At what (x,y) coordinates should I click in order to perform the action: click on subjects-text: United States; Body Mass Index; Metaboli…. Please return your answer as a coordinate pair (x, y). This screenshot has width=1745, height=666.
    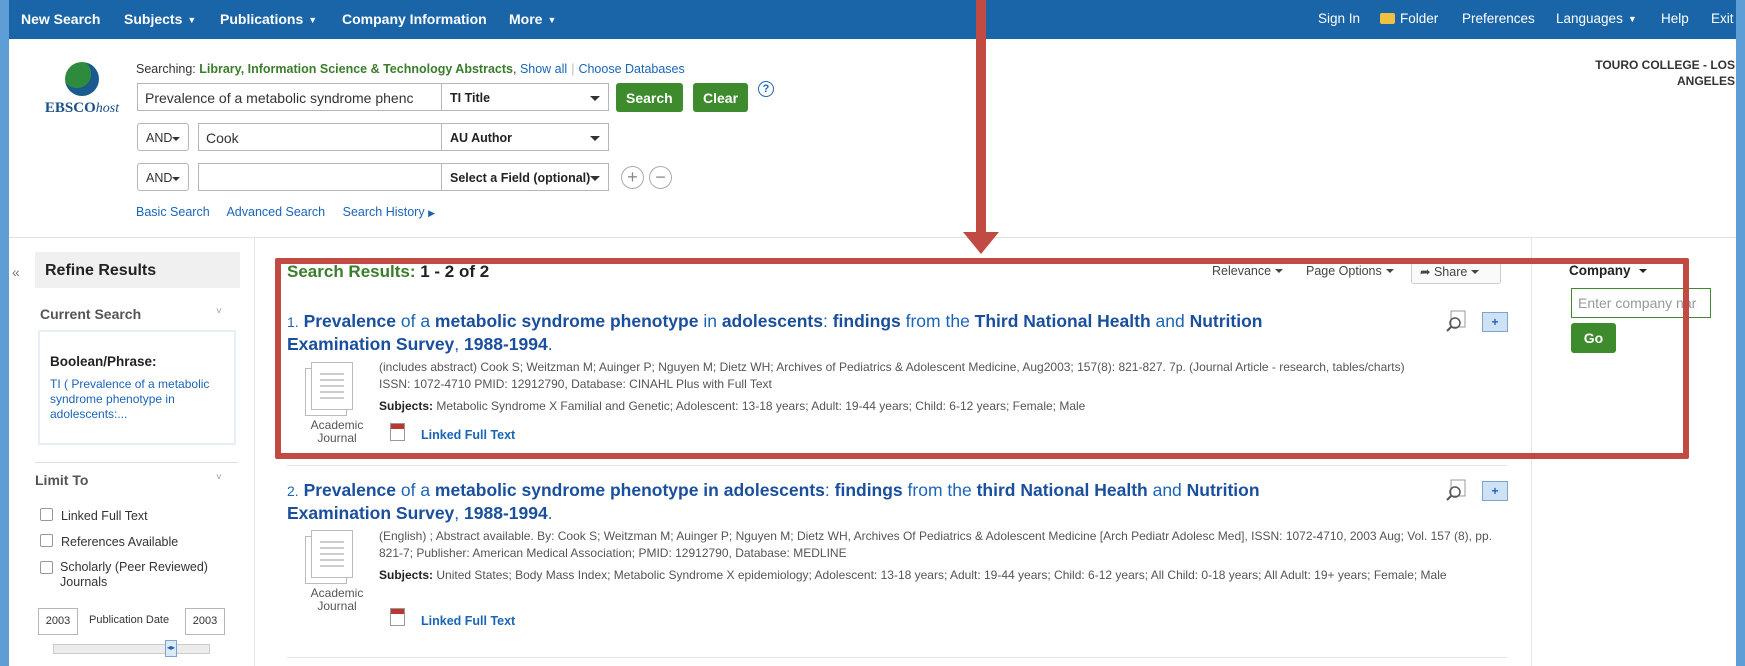
    Looking at the image, I should click on (941, 575).